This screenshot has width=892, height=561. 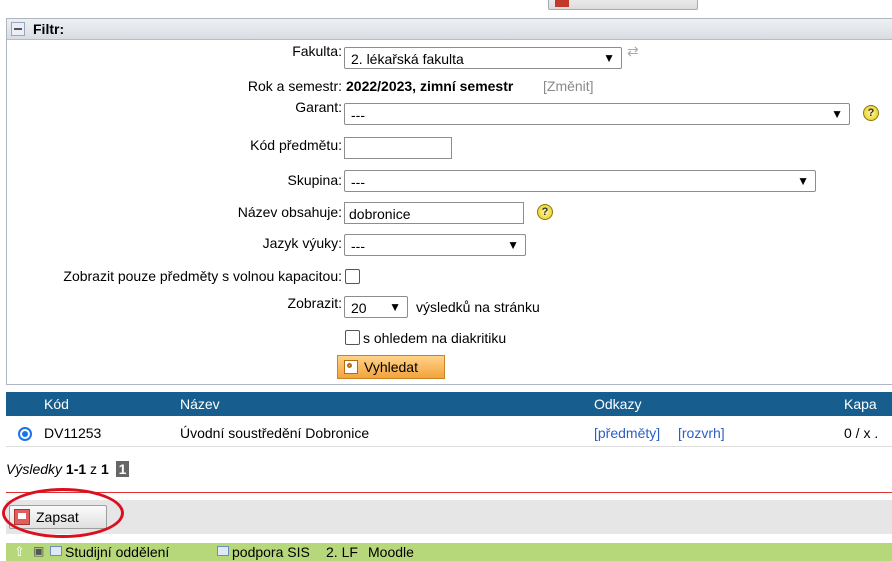 What do you see at coordinates (435, 338) in the screenshot?
I see `diakritika-label: s ohledem na diakritiku` at bounding box center [435, 338].